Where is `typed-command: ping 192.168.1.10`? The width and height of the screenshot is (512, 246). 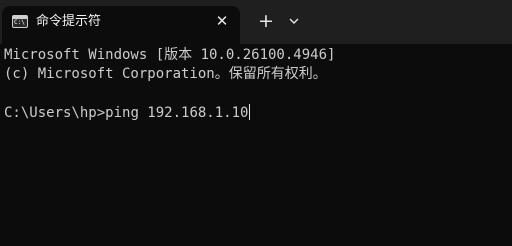
typed-command: ping 192.168.1.10 is located at coordinates (177, 113).